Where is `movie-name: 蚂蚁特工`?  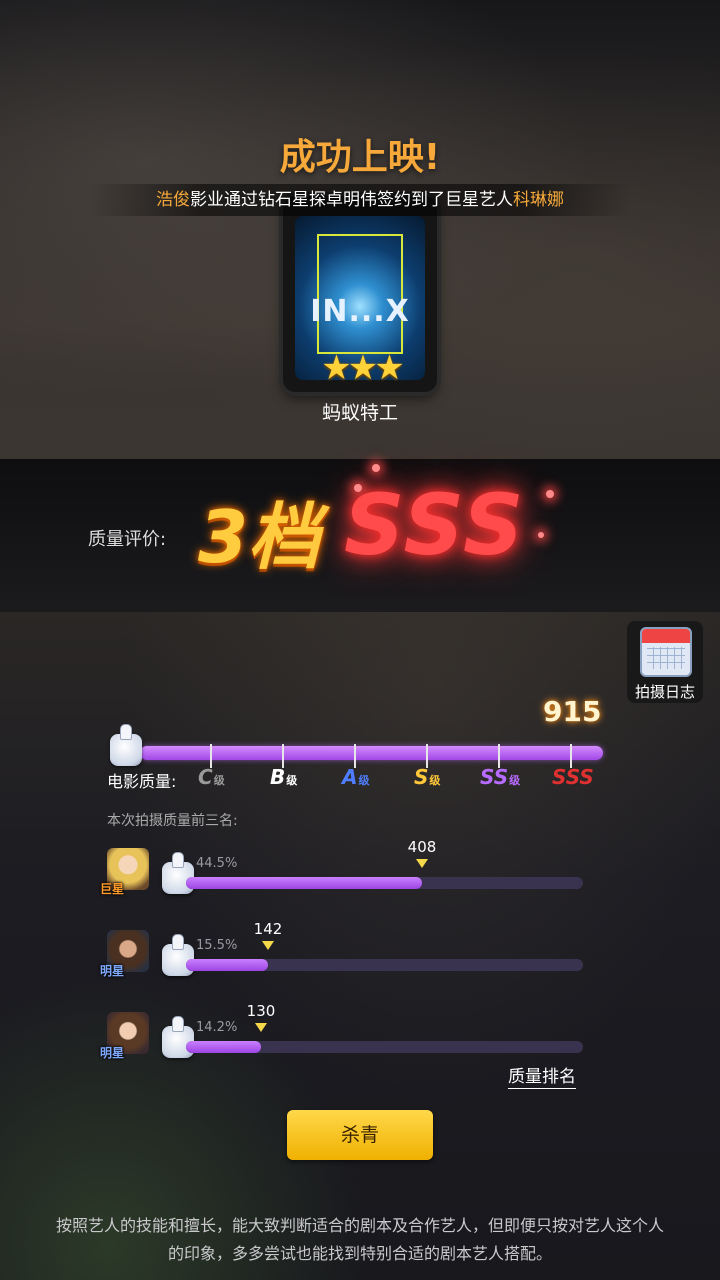
movie-name: 蚂蚁特工 is located at coordinates (359, 413).